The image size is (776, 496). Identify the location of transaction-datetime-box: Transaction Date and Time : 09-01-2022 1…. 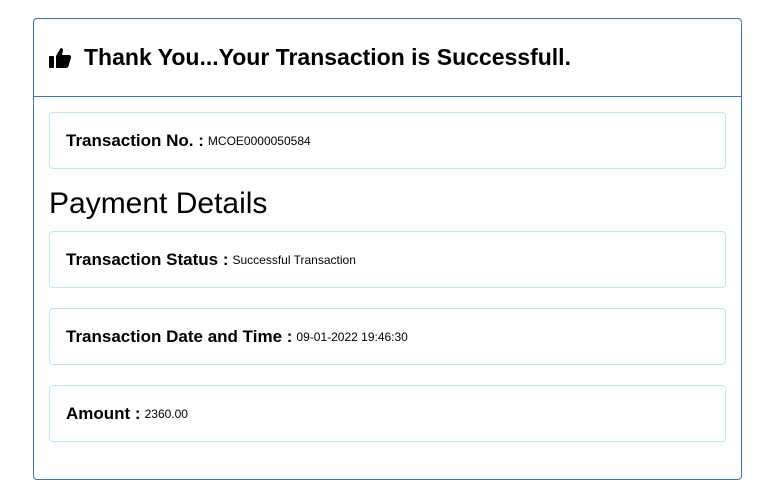
(387, 336).